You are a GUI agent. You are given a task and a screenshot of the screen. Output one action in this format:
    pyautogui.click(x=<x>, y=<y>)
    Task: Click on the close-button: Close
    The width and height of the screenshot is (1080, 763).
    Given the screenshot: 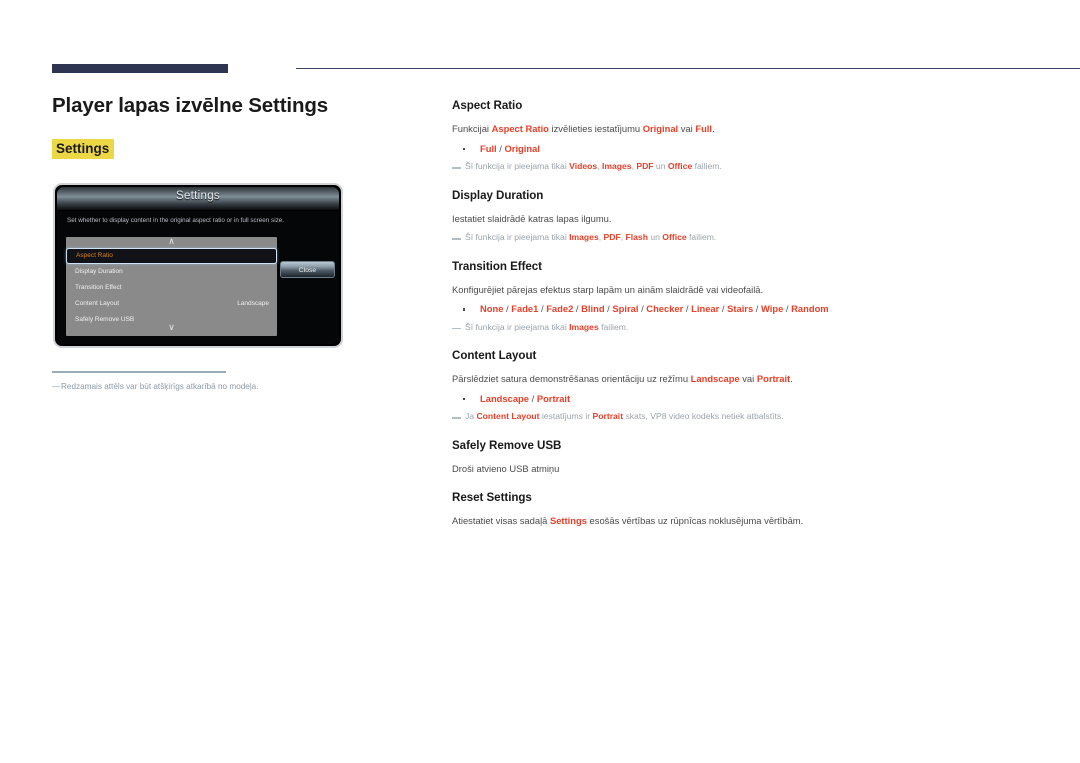 What is the action you would take?
    pyautogui.click(x=307, y=269)
    